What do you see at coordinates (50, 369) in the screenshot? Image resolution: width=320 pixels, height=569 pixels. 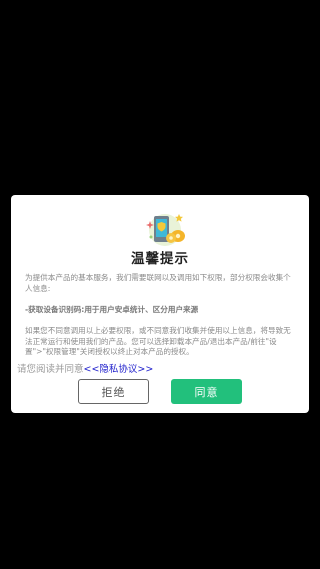 I see `agree-prefix-text: 请您阅读并同意` at bounding box center [50, 369].